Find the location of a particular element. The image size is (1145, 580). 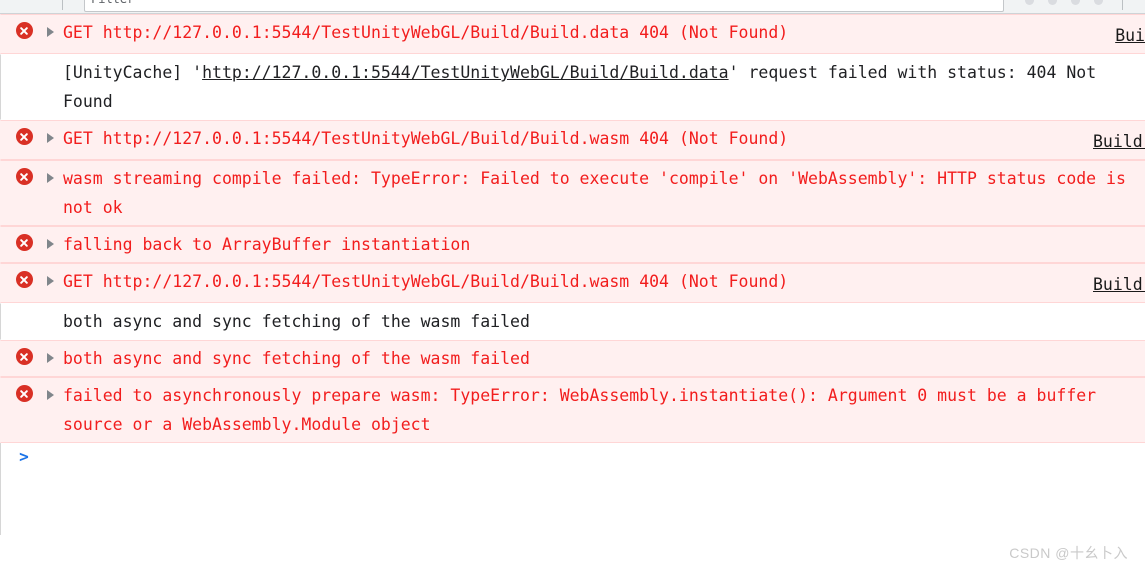

console-toolbar: Filter is located at coordinates (572, 7).